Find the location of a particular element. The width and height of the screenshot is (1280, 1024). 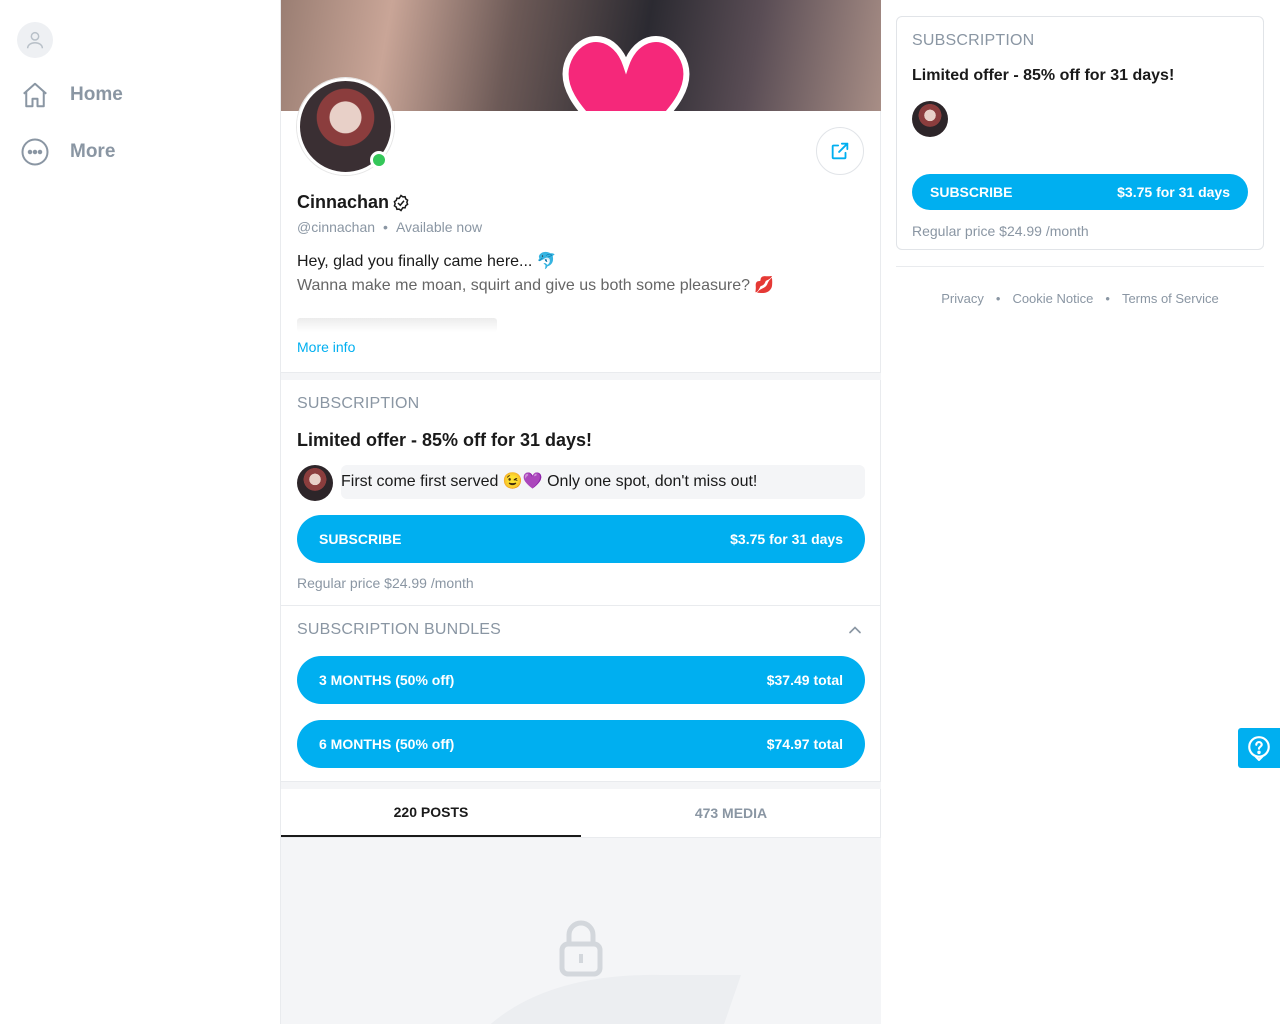

heart-icon is located at coordinates (626, 73).